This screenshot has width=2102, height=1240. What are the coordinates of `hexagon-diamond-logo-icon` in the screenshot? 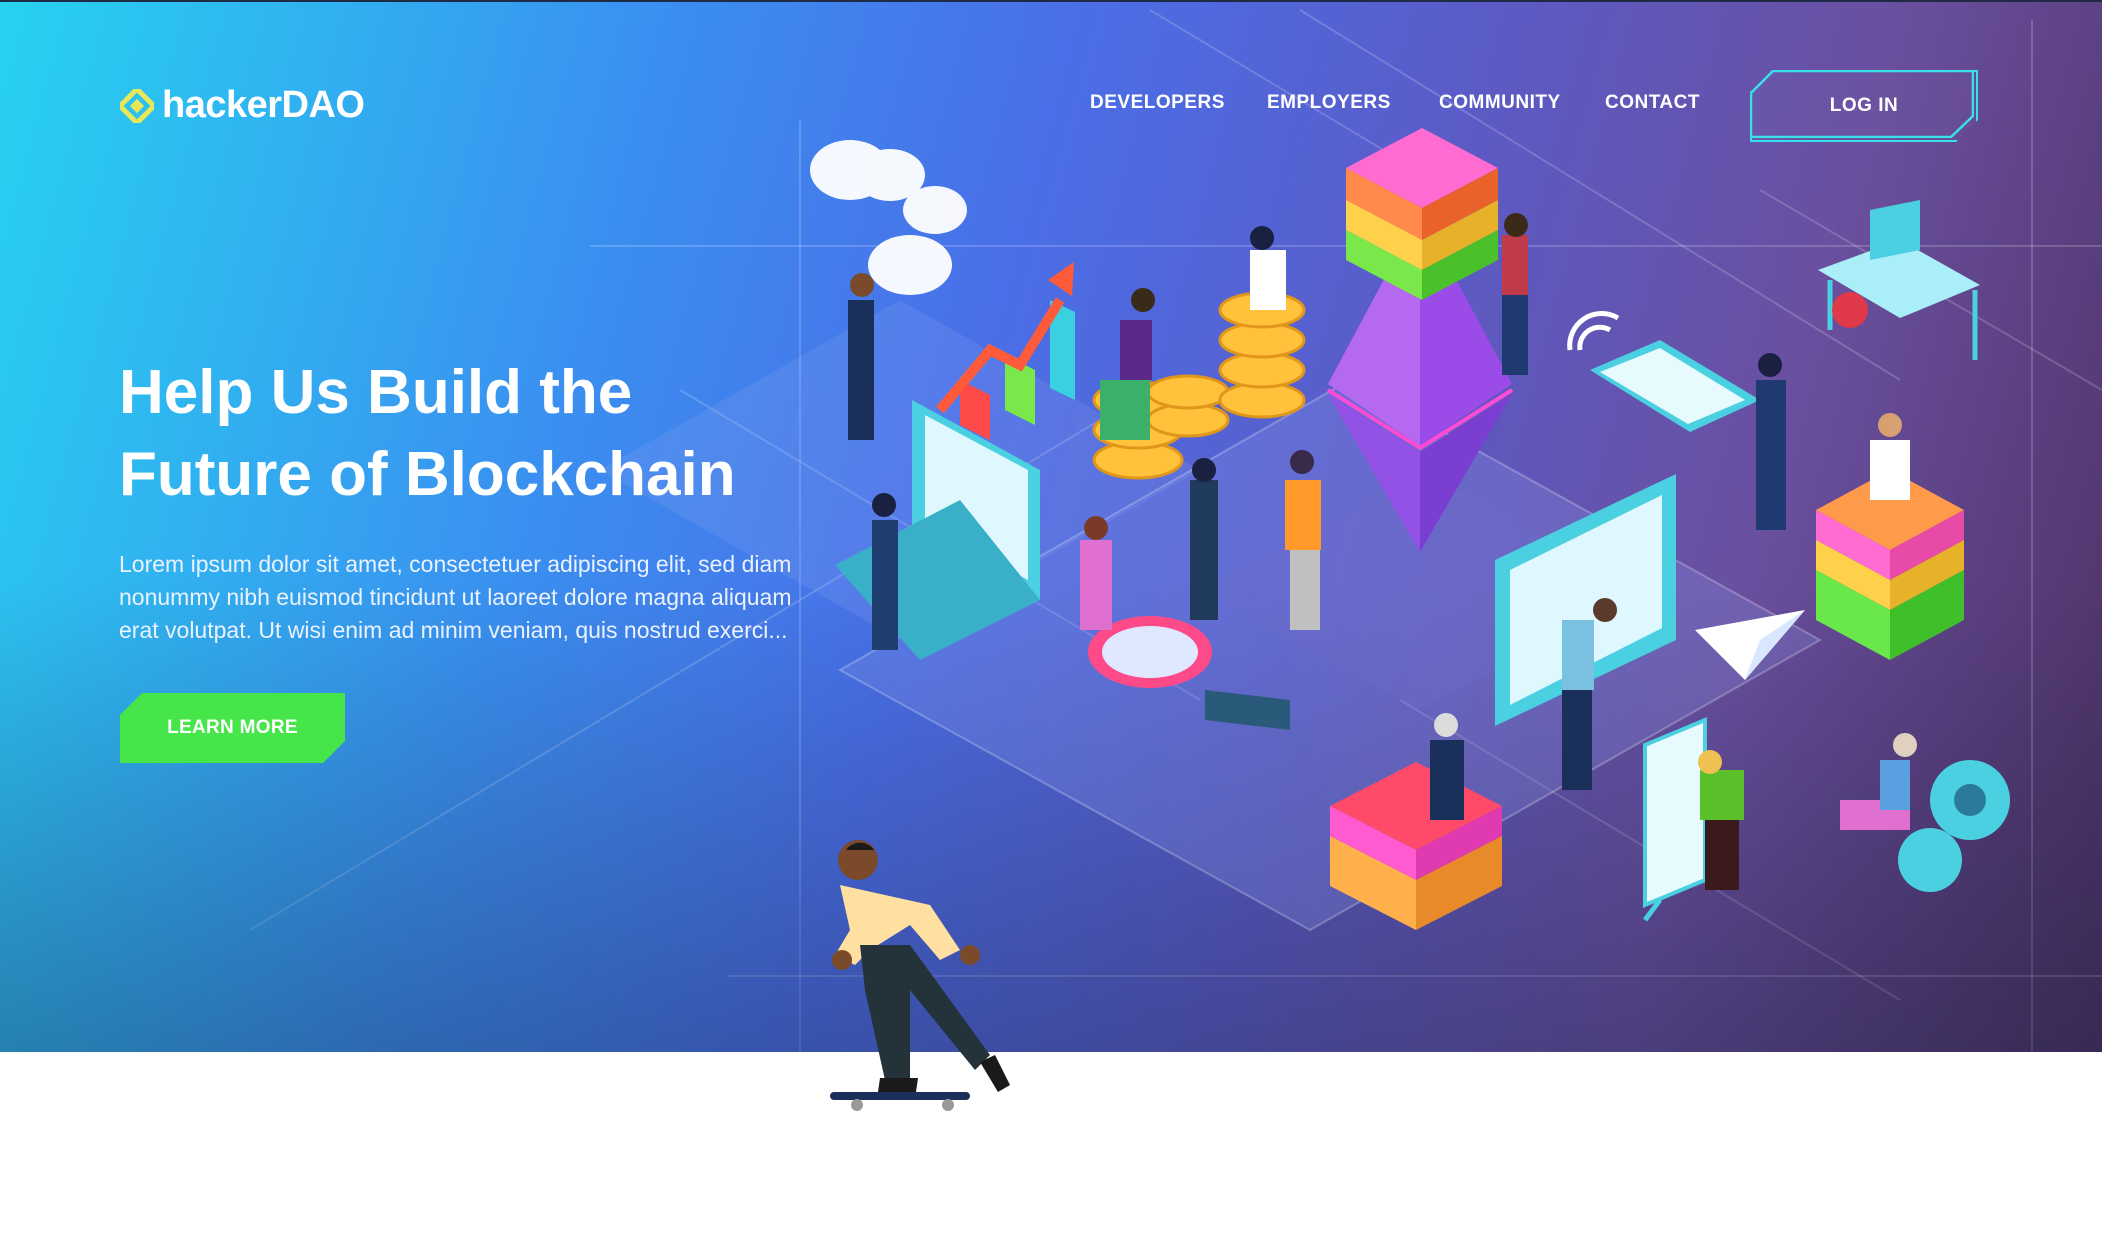 It's located at (137, 105).